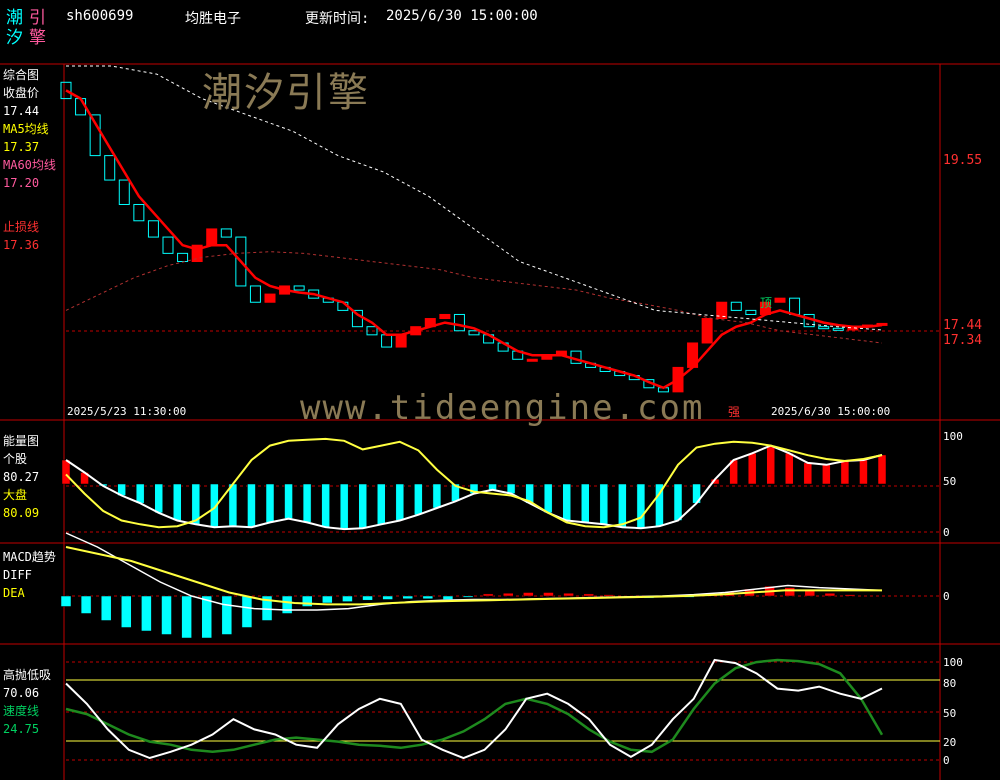  I want to click on osc-plot, so click(474, 709).